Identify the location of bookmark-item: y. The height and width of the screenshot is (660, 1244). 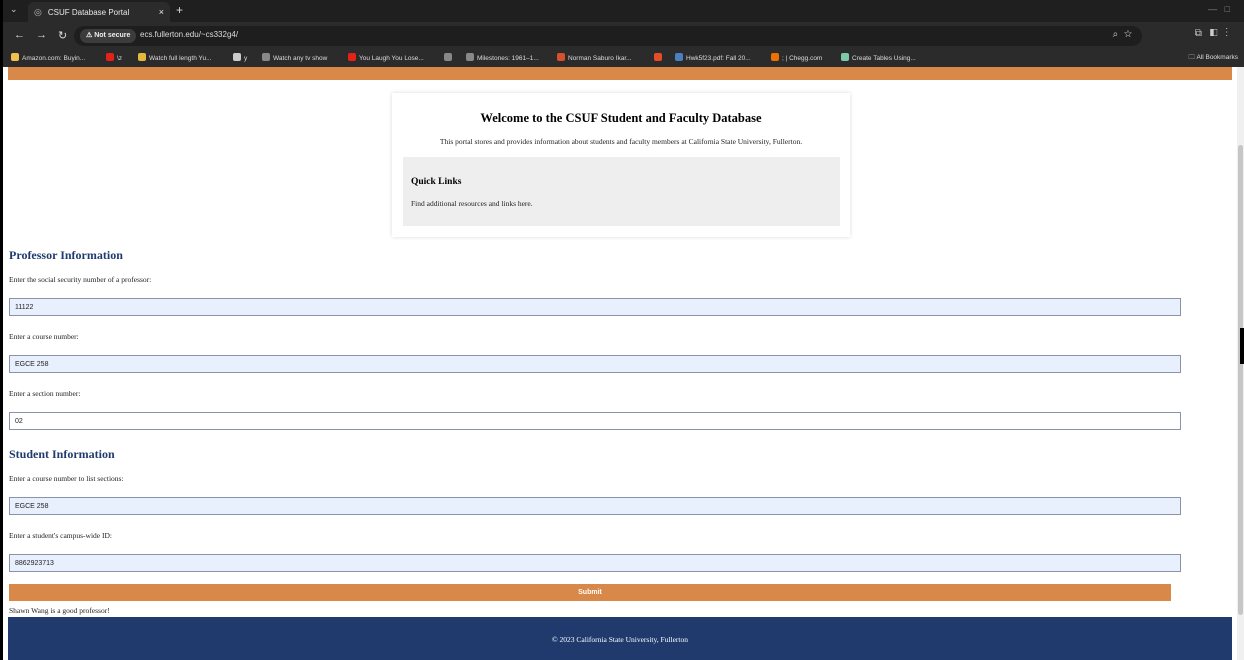
(240, 57).